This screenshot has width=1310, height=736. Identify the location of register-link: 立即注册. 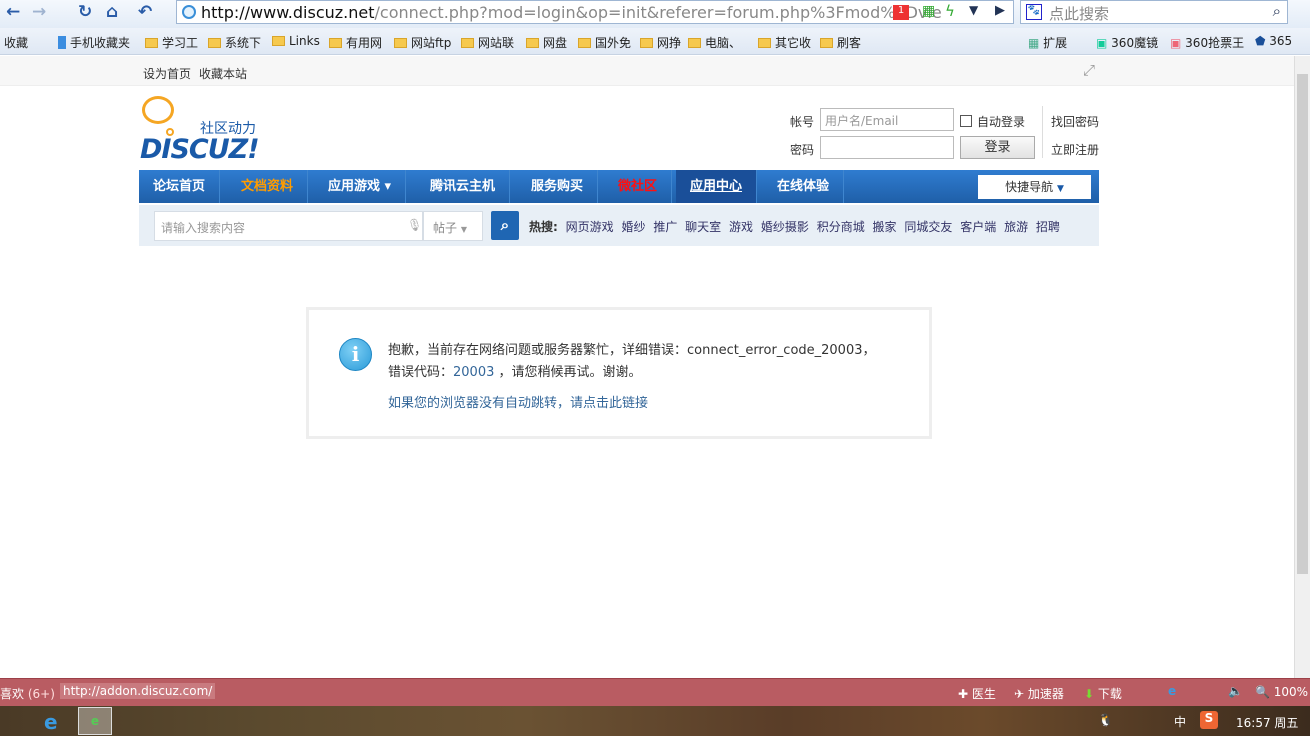
(1075, 149).